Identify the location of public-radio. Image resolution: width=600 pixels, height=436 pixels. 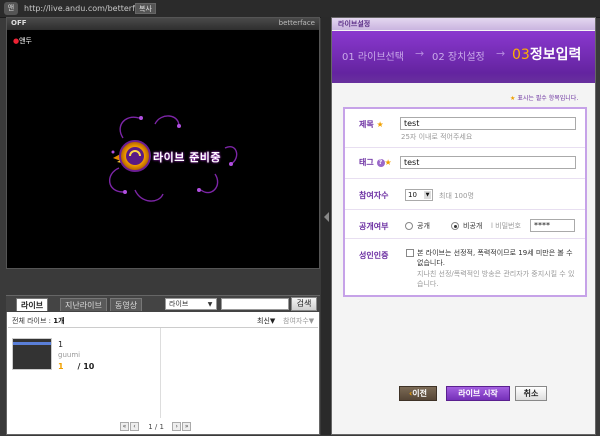
(409, 226).